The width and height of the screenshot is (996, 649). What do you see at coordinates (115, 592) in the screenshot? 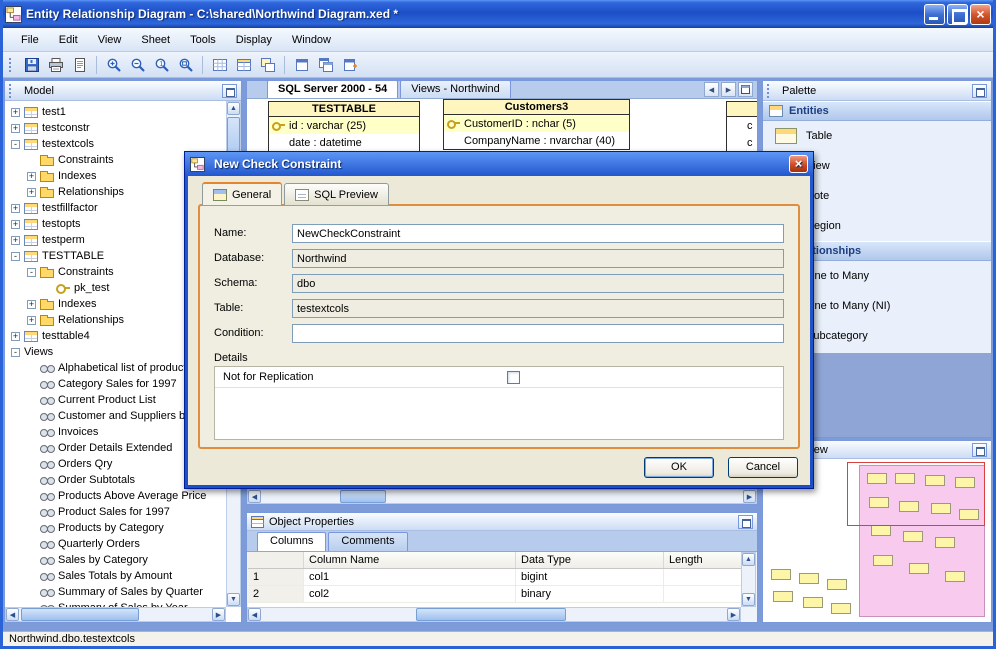
I see `tree-item: Summary of Sales by Quarter` at bounding box center [115, 592].